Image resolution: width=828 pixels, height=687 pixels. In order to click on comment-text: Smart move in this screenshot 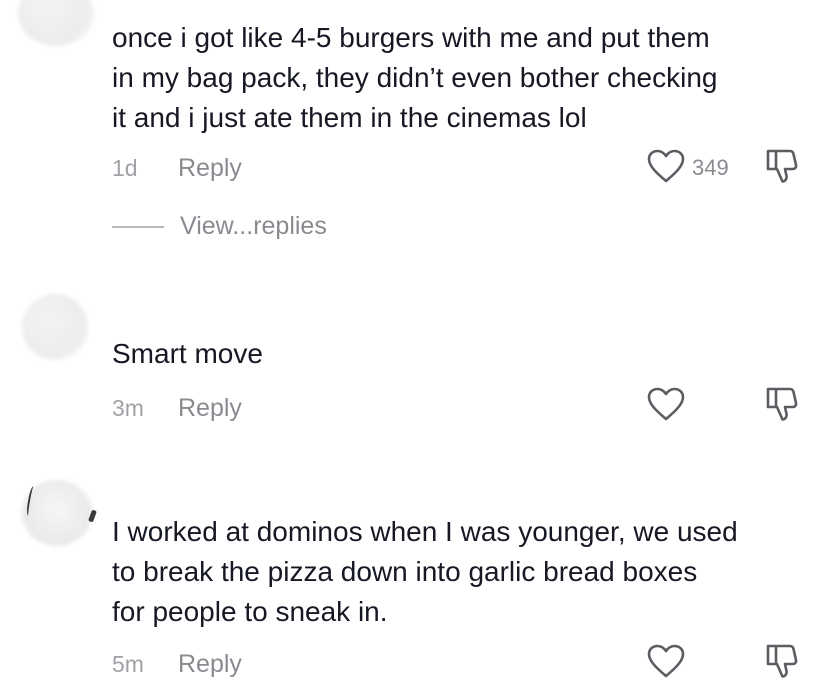, I will do `click(187, 353)`.